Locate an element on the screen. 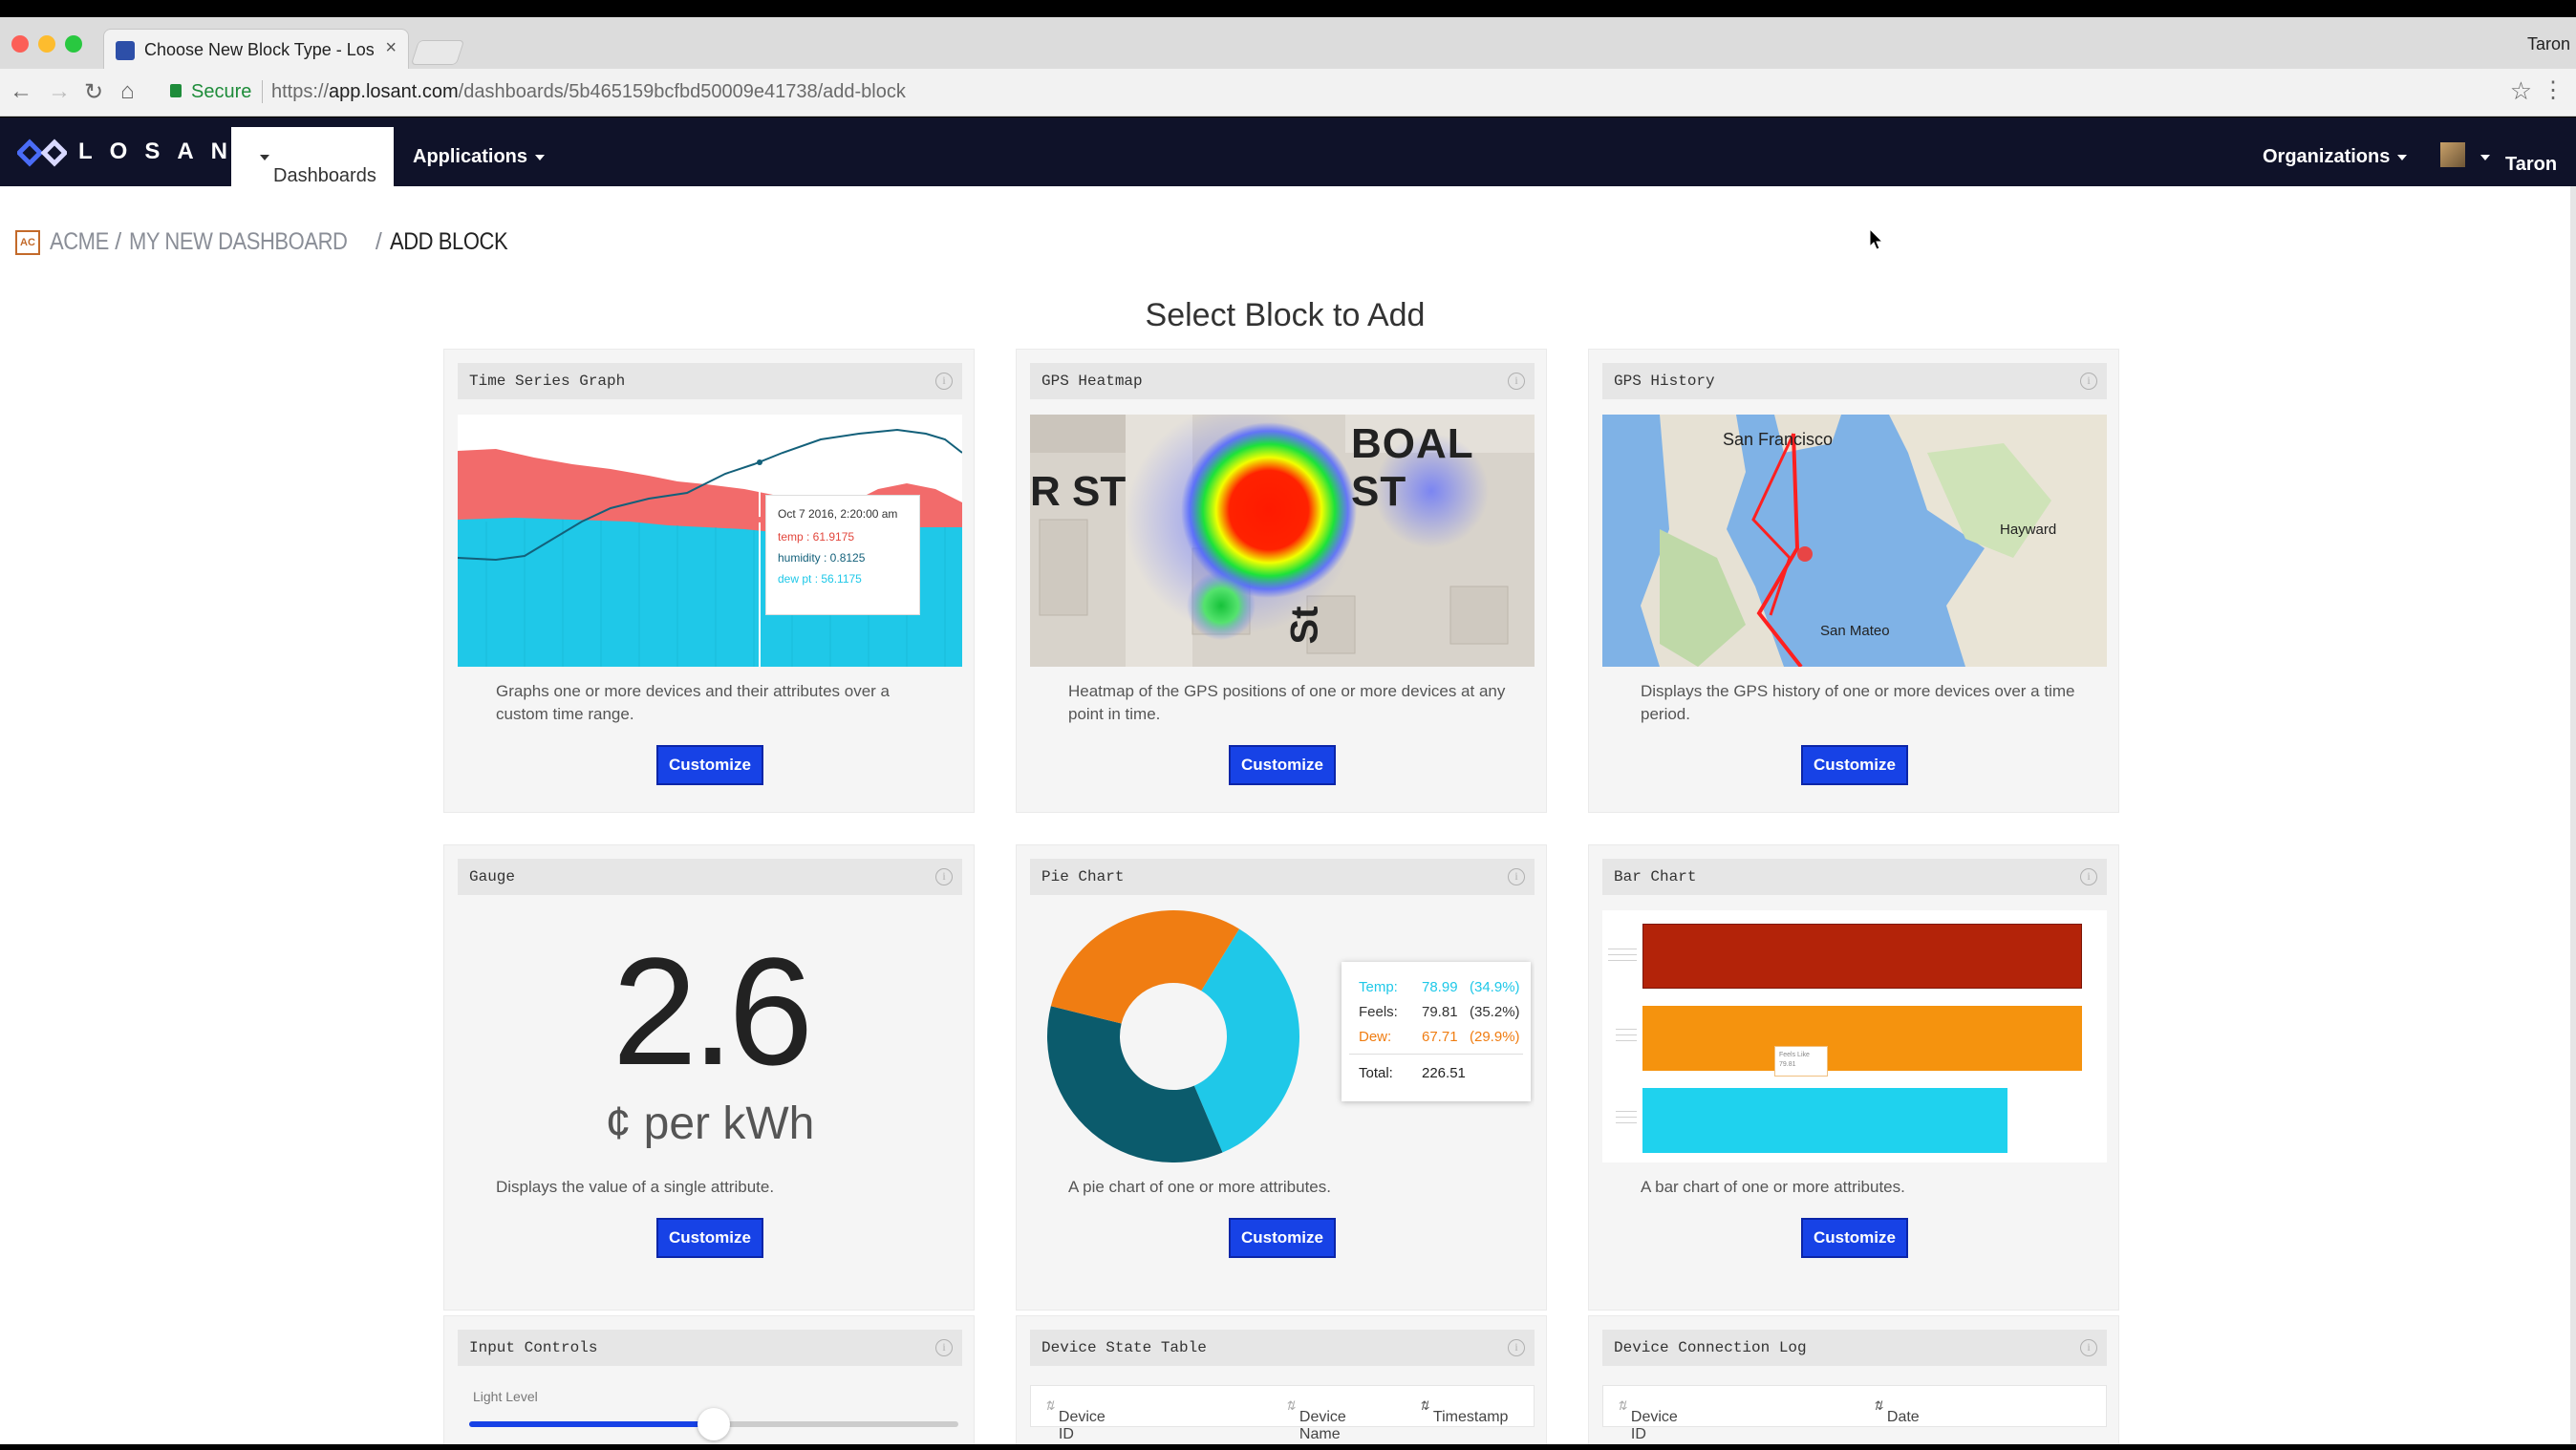 This screenshot has height=1450, width=2576. card-description: A bar chart of one or more attributes. is located at coordinates (1773, 1187).